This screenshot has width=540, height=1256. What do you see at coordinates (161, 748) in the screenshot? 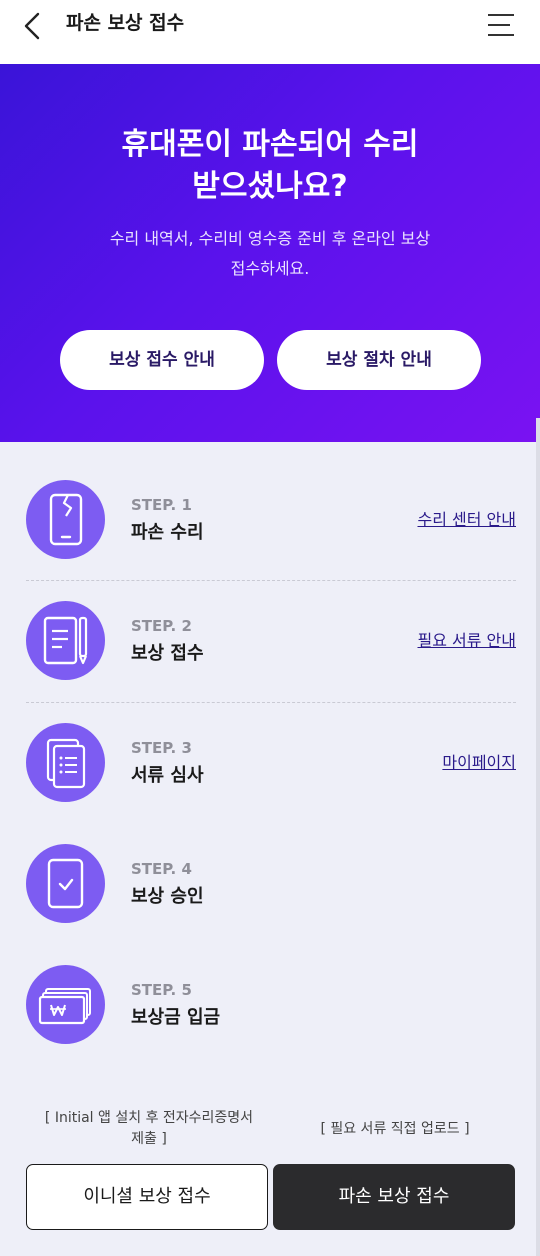
I see `step-number: STEP. 3` at bounding box center [161, 748].